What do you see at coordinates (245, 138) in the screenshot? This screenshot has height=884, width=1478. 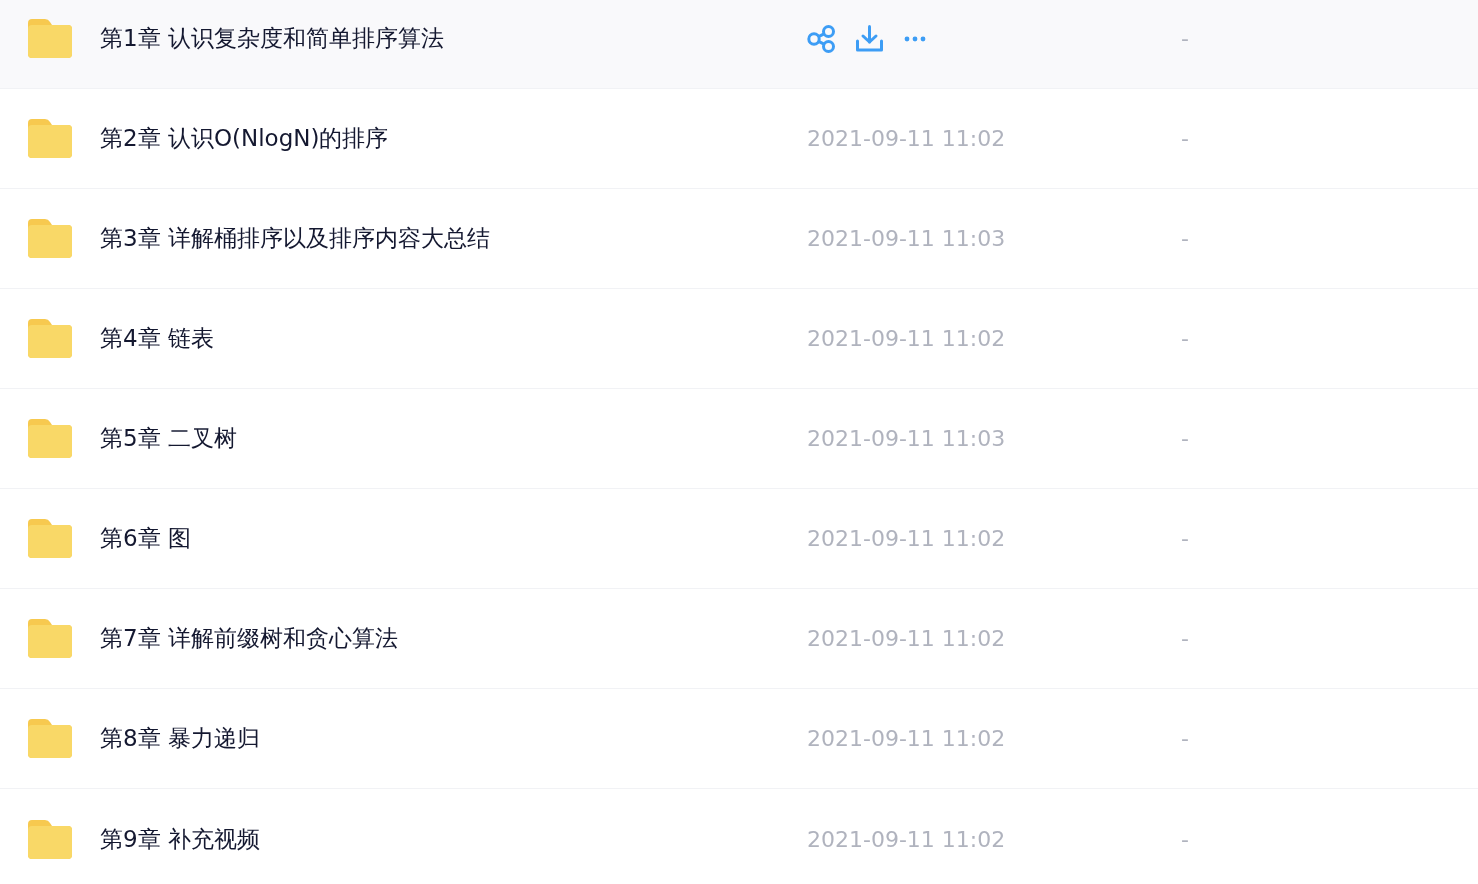 I see `folder-name: 第2章 认识O(NlogN)的排序` at bounding box center [245, 138].